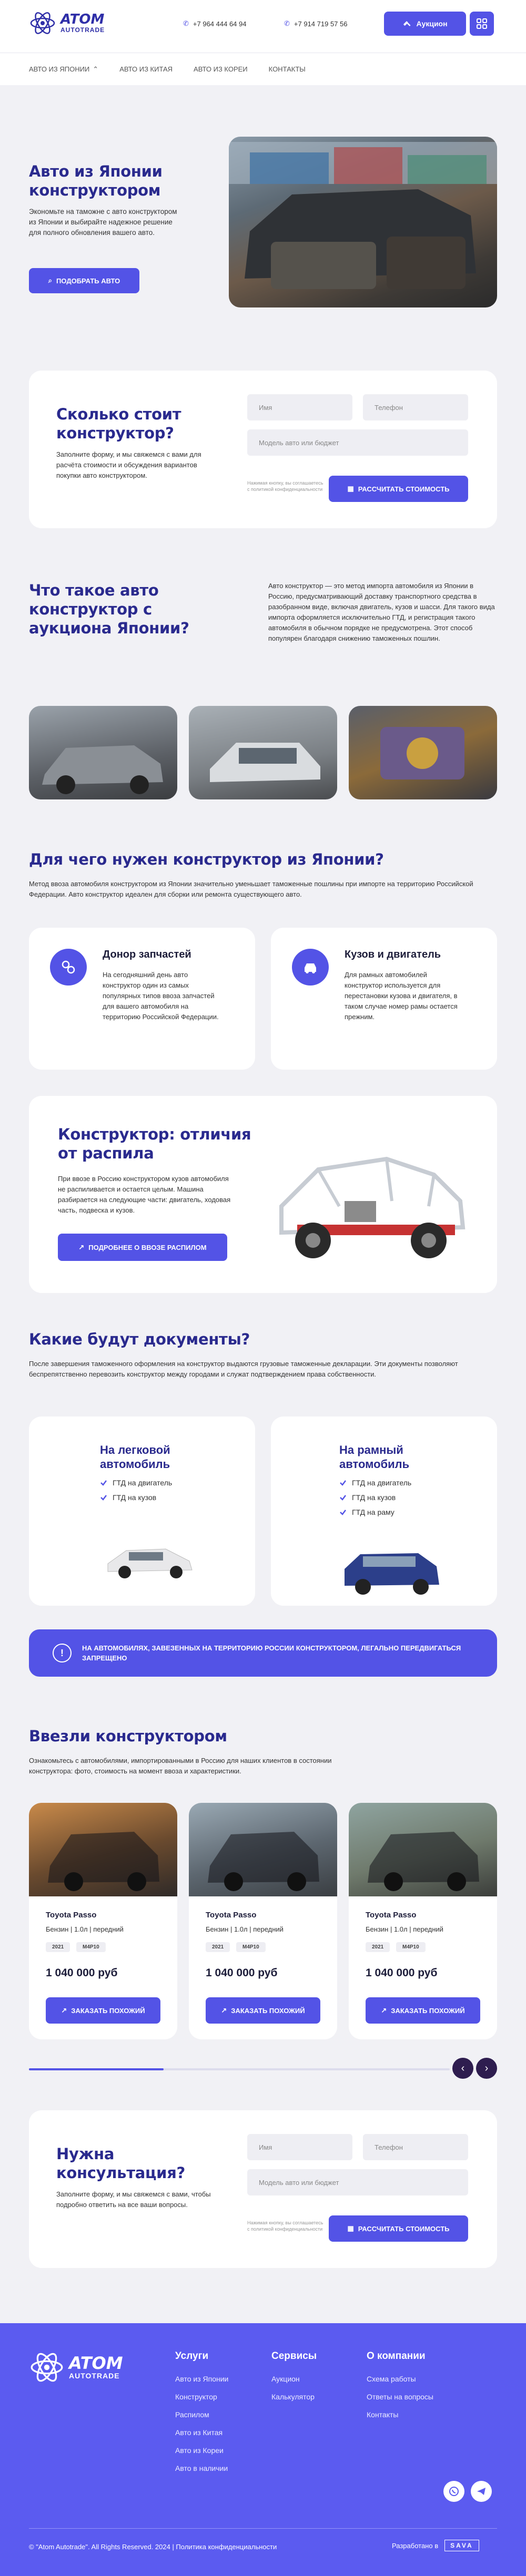  What do you see at coordinates (375, 1457) in the screenshot?
I see `doc-card-frame-title: На рамный автомобиль` at bounding box center [375, 1457].